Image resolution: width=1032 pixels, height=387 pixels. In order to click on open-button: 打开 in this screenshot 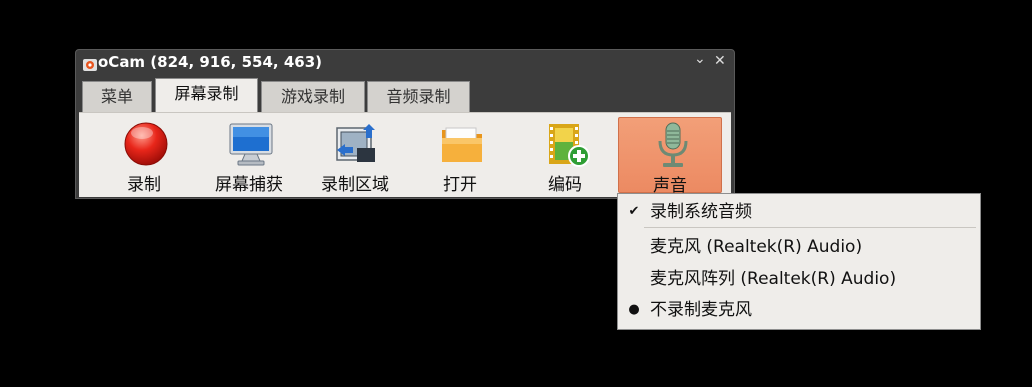, I will do `click(460, 156)`.